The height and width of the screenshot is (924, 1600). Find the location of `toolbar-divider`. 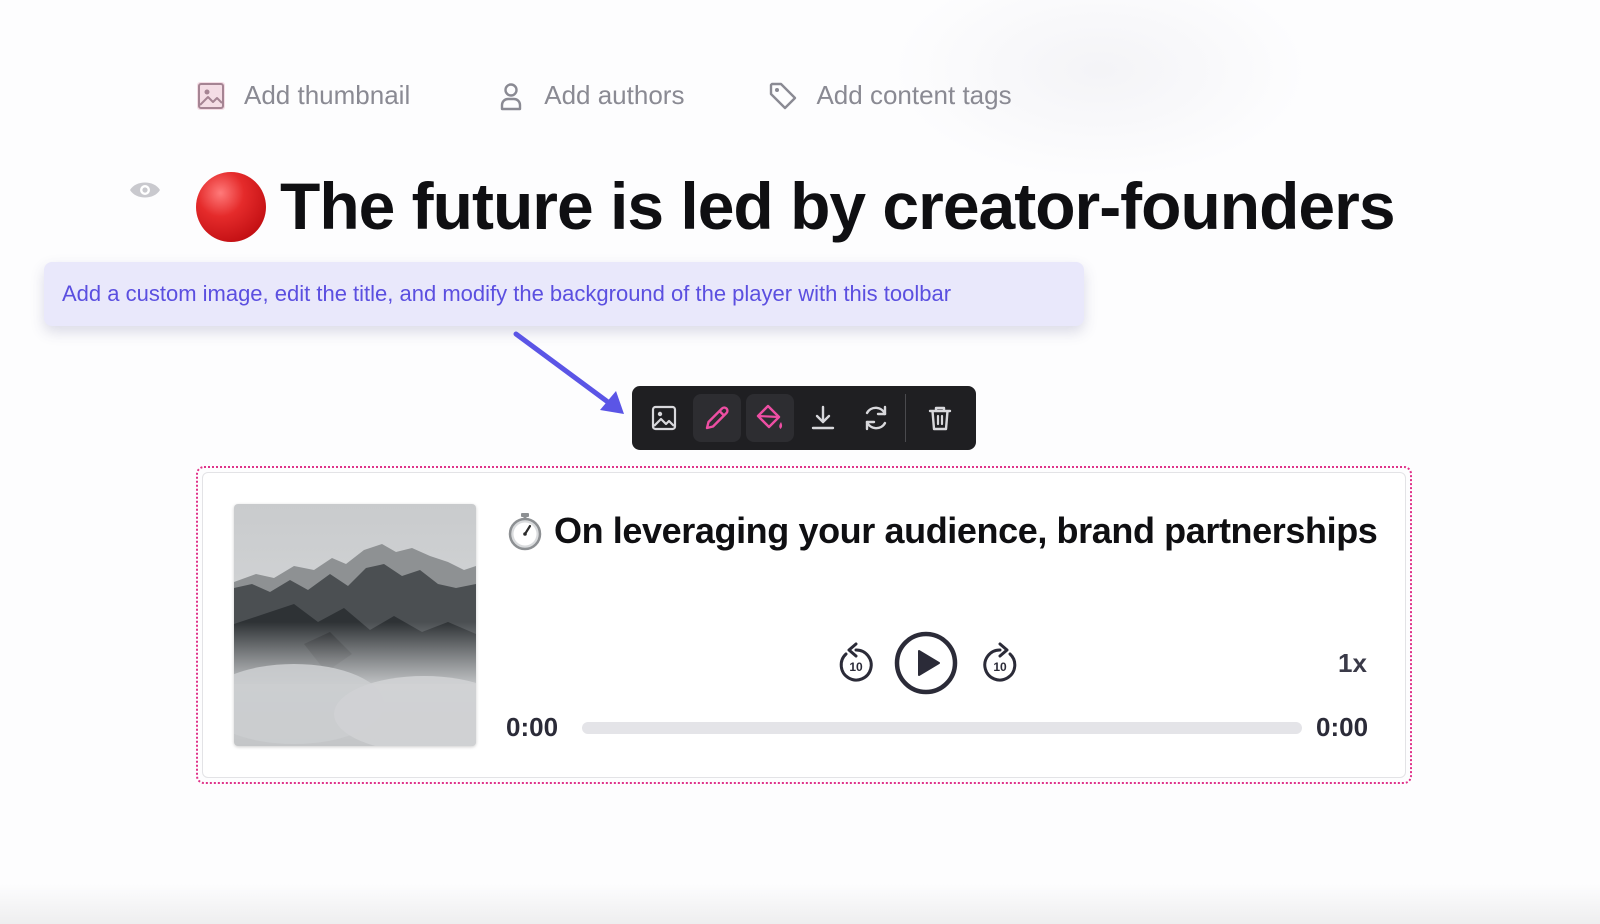

toolbar-divider is located at coordinates (905, 418).